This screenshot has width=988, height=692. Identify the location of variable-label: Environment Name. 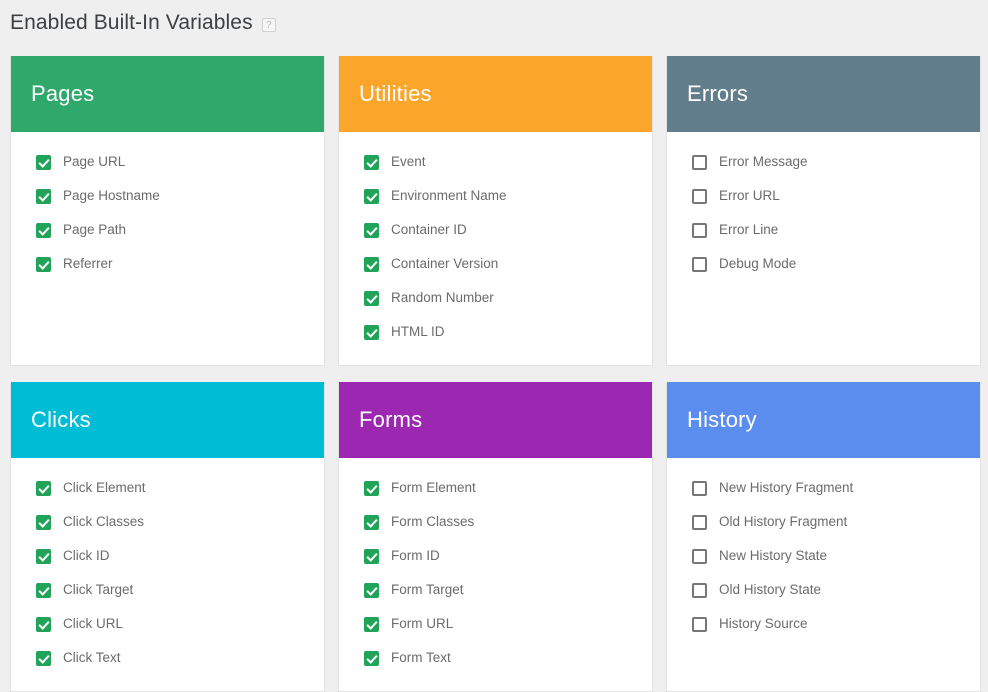
(449, 195).